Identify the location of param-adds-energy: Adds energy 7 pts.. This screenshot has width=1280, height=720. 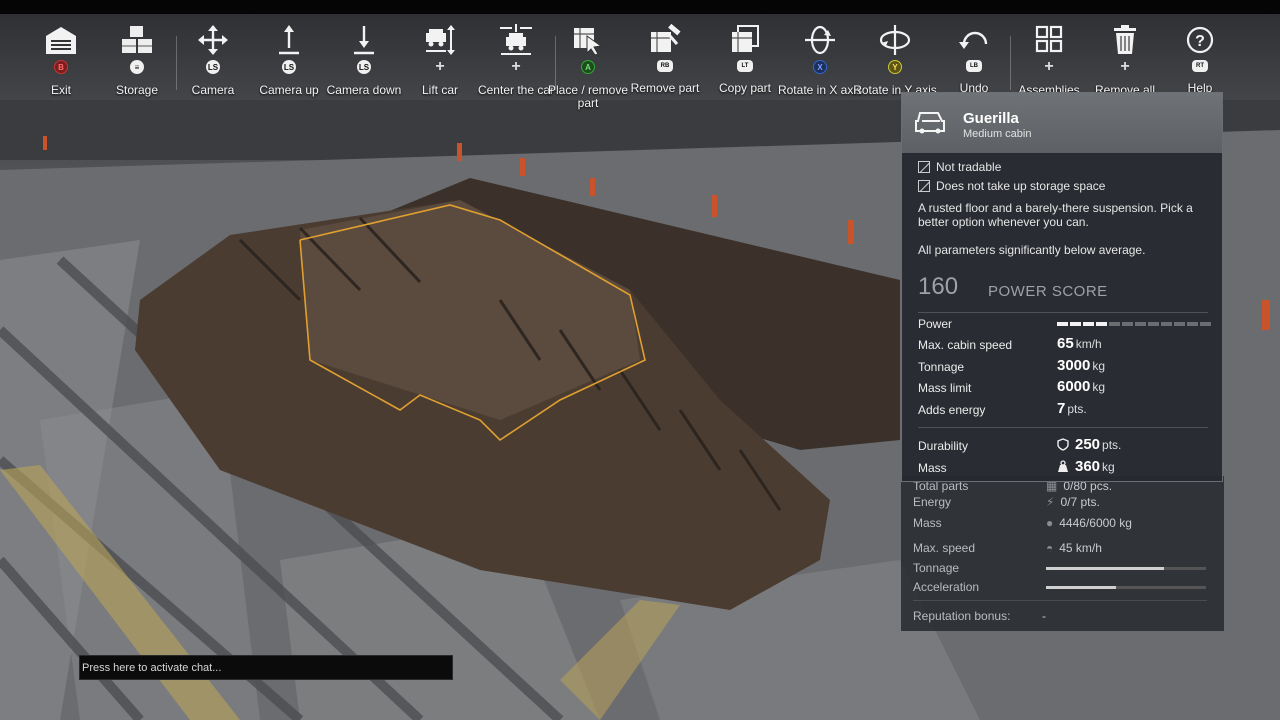
(1002, 408).